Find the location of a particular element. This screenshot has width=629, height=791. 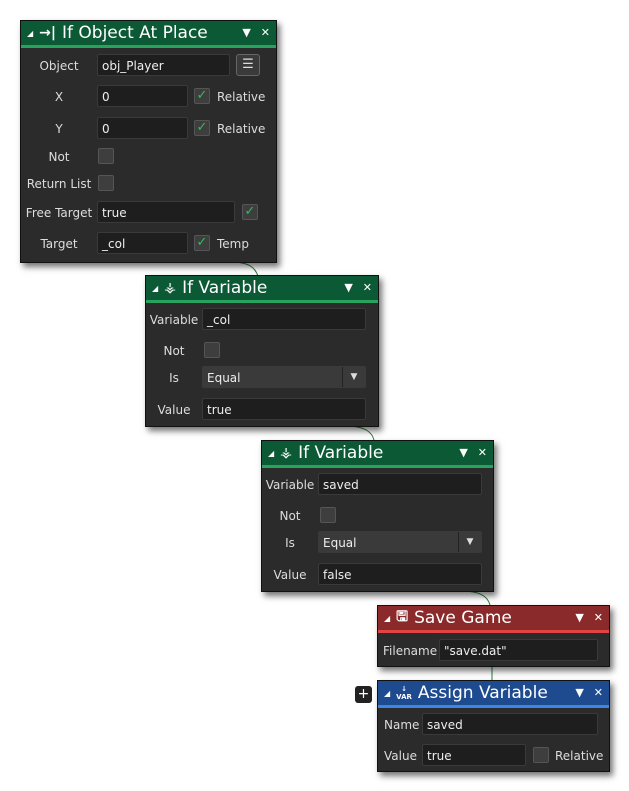

x-label: X is located at coordinates (59, 97).